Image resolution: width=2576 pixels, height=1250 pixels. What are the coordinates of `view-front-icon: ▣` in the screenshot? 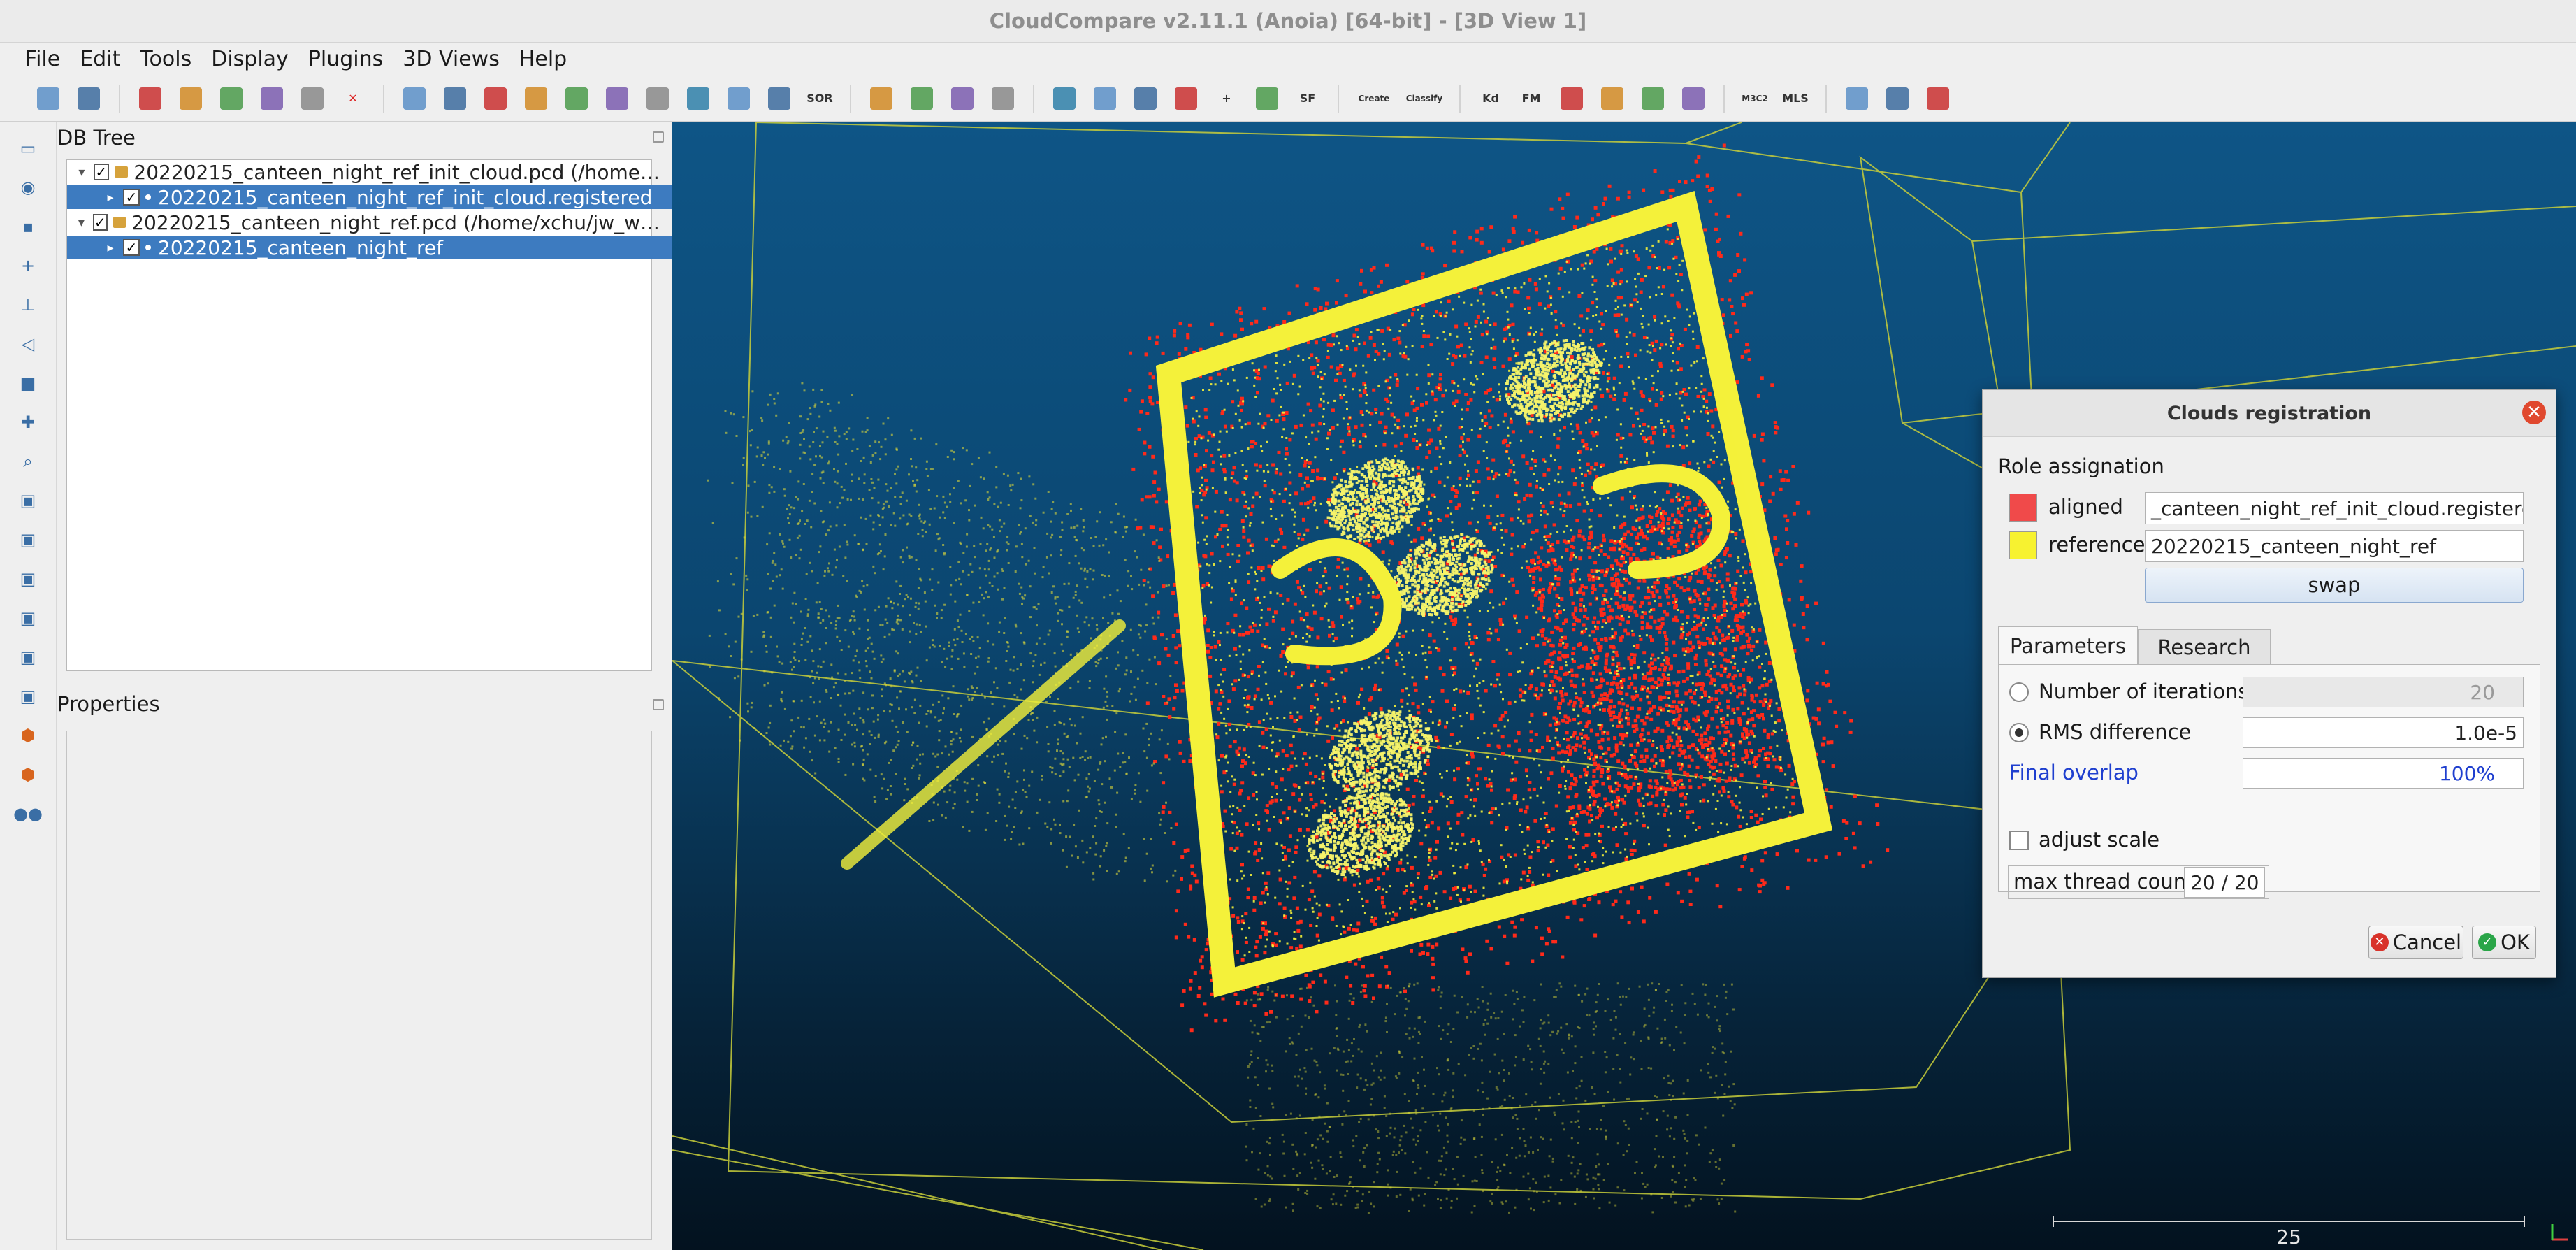 It's located at (28, 539).